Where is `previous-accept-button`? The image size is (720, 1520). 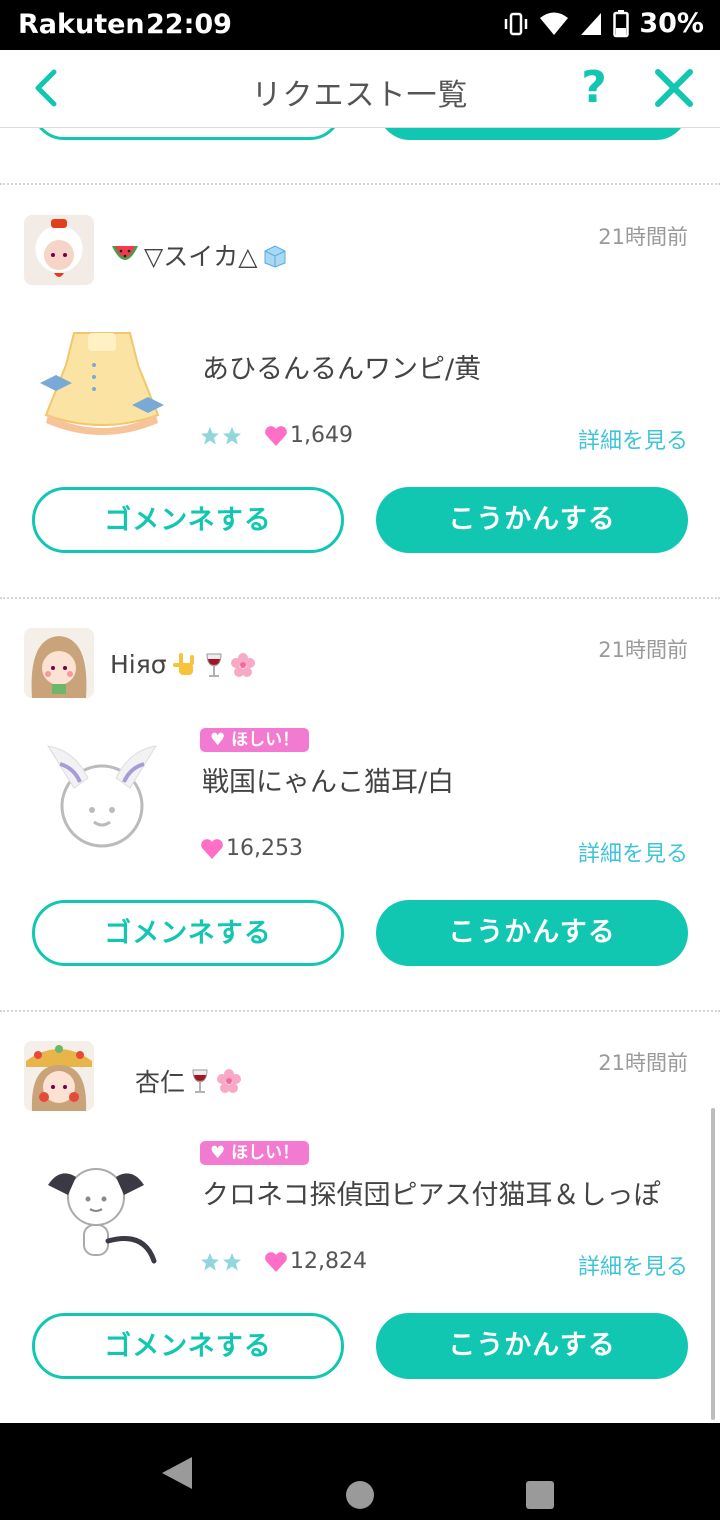
previous-accept-button is located at coordinates (533, 134).